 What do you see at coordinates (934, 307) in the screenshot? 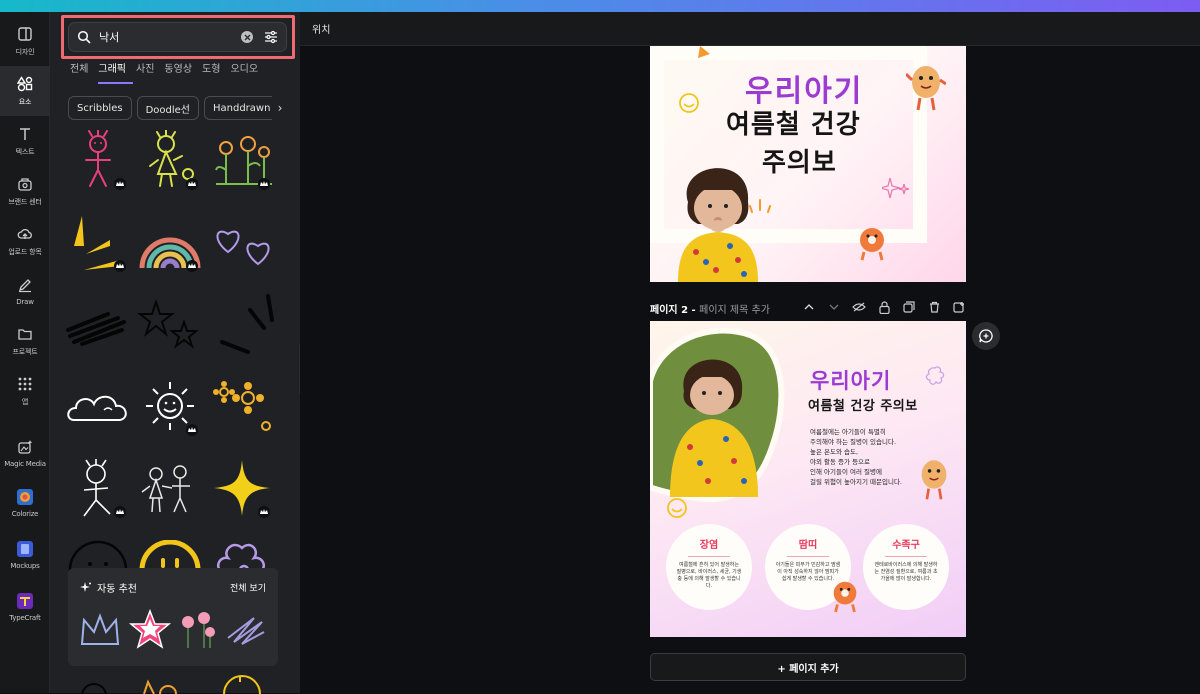
I see `trash-icon` at bounding box center [934, 307].